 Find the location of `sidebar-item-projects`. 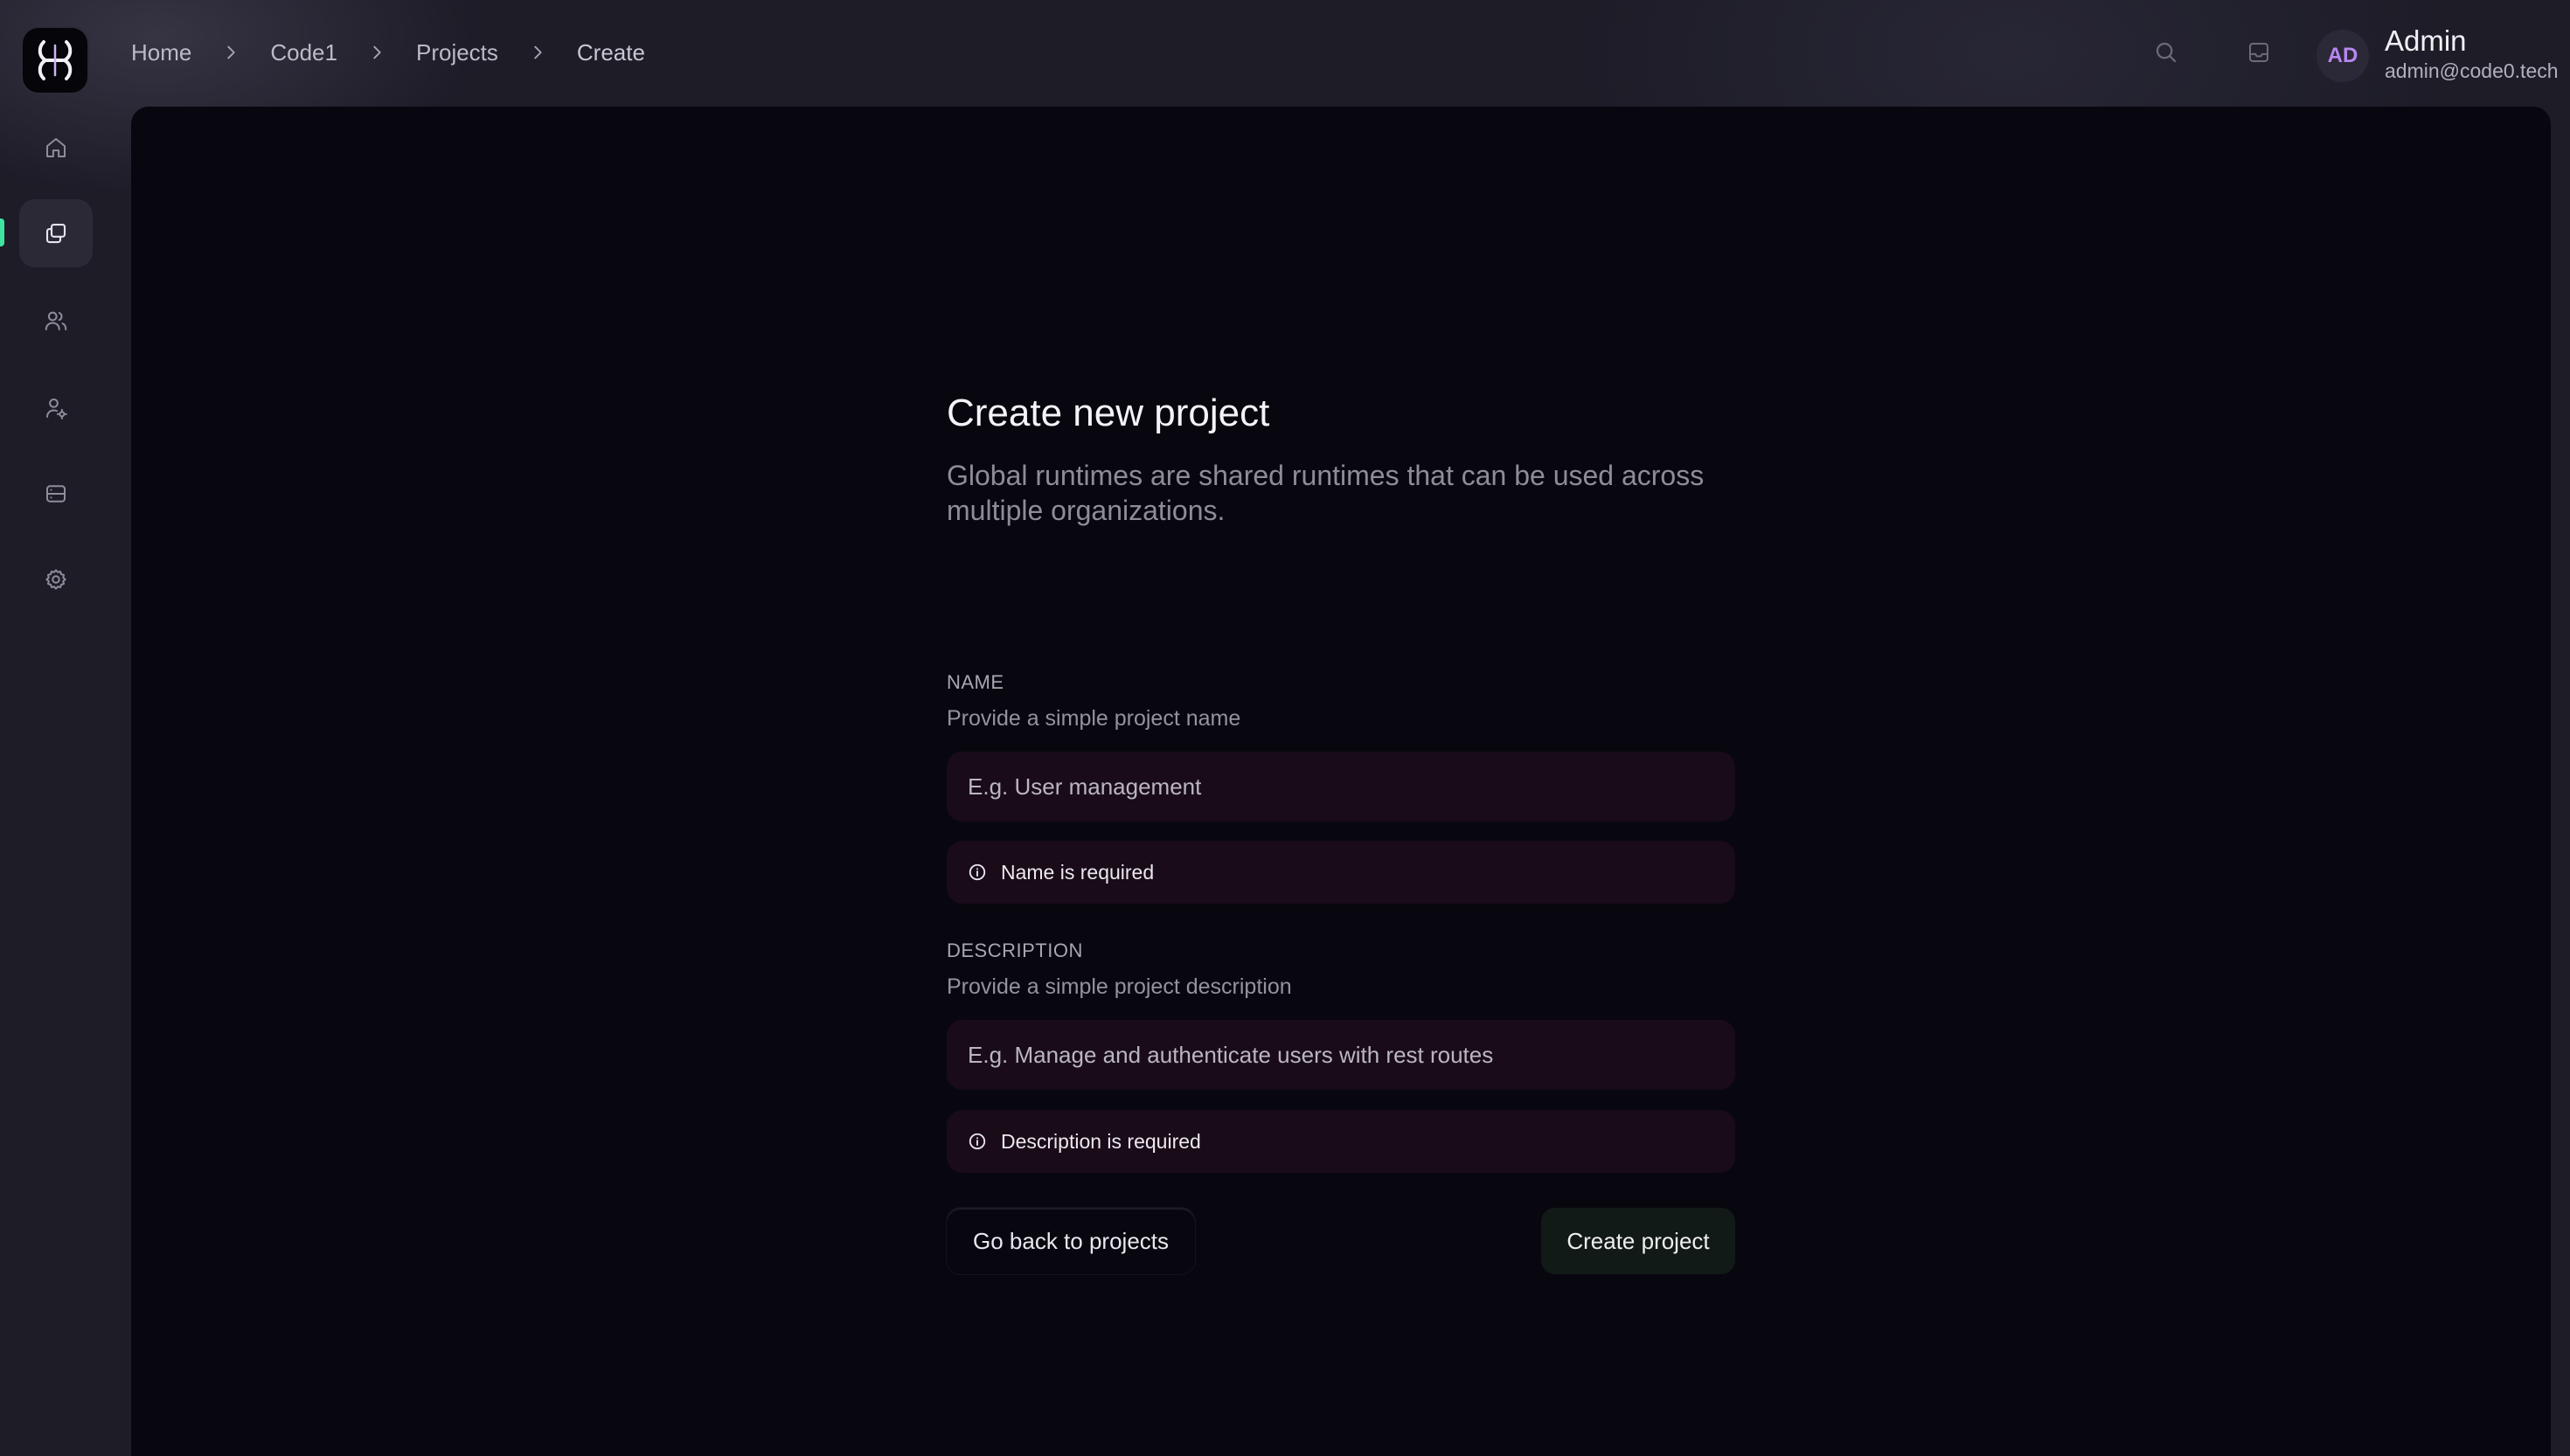

sidebar-item-projects is located at coordinates (56, 233).